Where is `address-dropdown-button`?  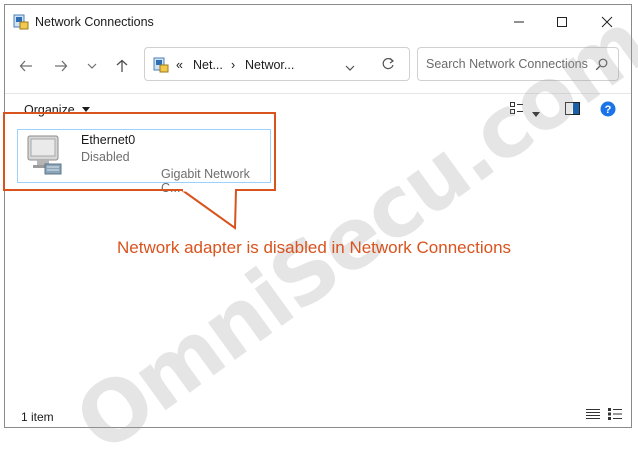
address-dropdown-button is located at coordinates (350, 69).